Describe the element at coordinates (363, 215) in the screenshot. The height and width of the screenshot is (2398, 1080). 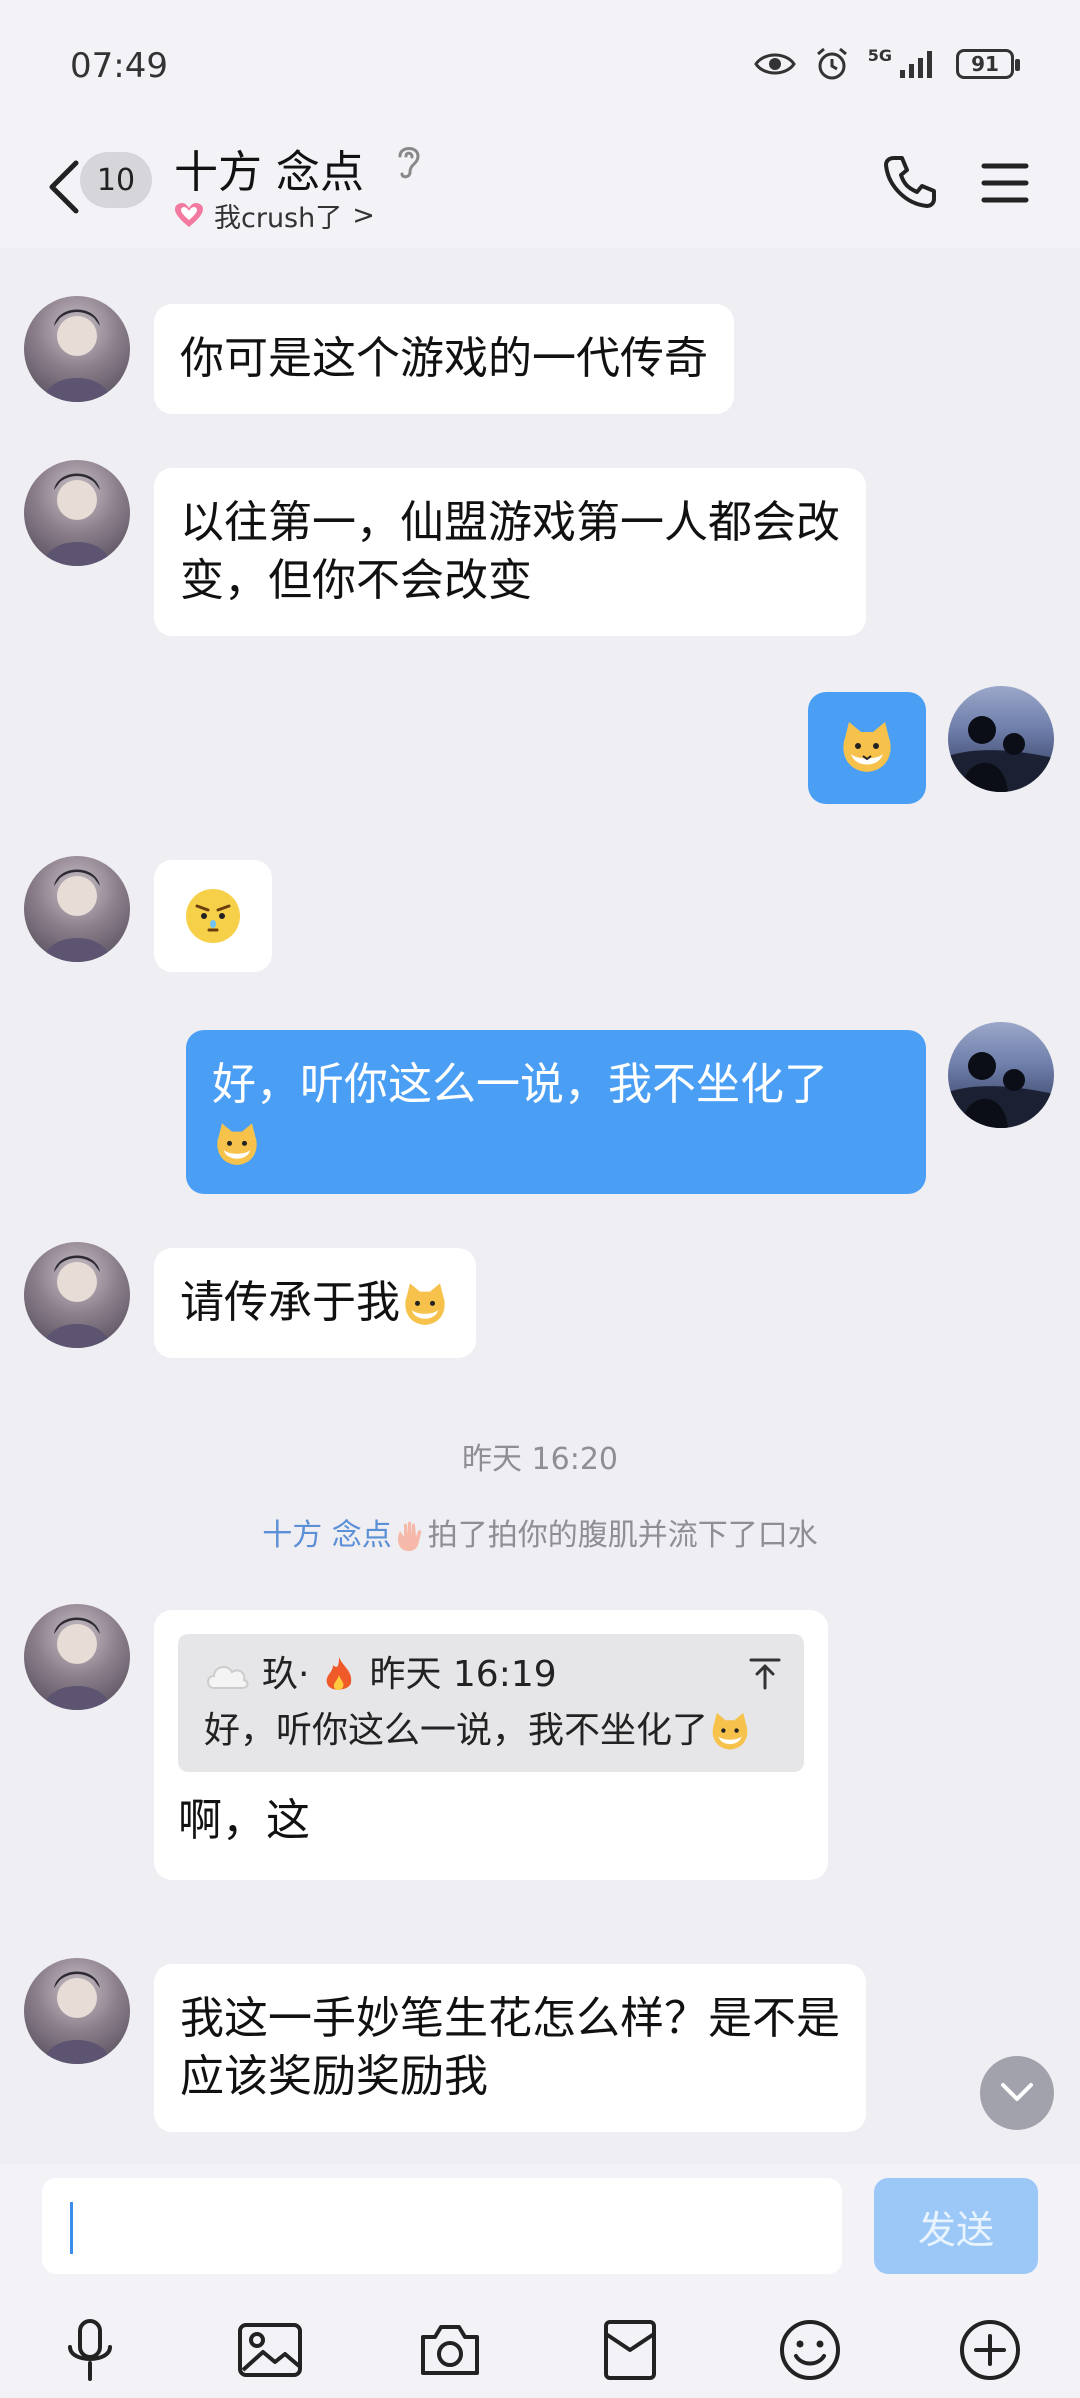
I see `chevron-right-icon: >` at that location.